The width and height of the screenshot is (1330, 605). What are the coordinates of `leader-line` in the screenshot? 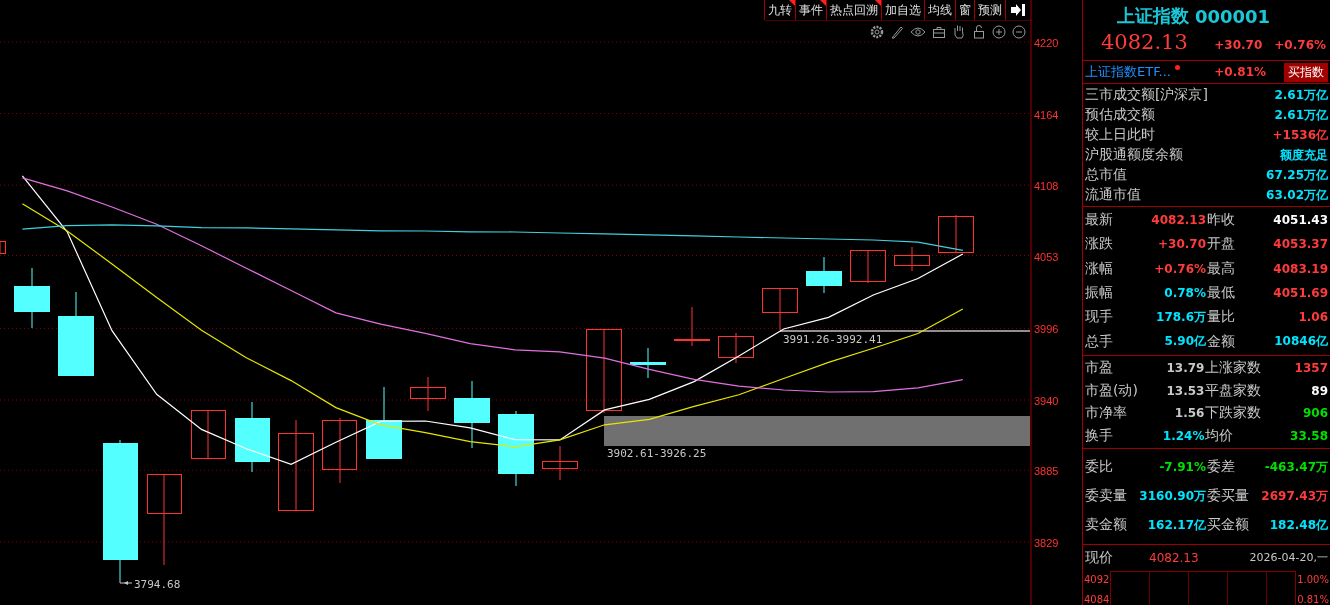 It's located at (126, 582).